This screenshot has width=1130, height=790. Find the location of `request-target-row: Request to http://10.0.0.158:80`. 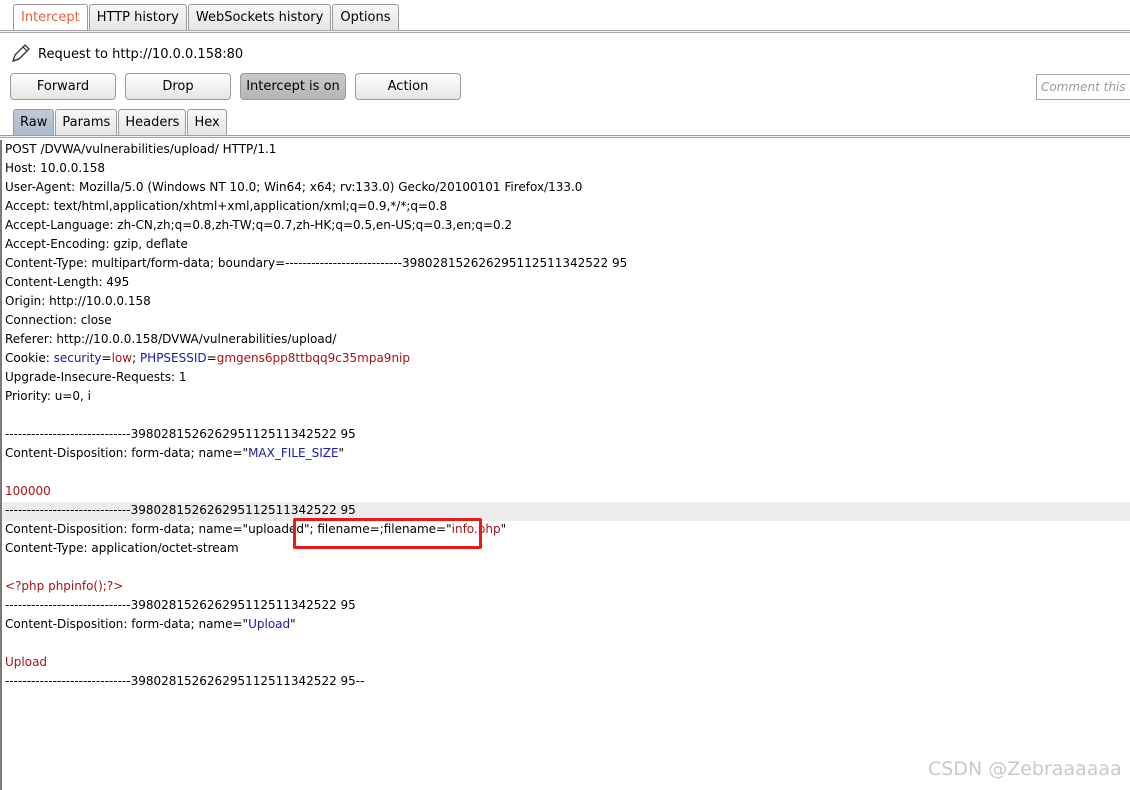

request-target-row: Request to http://10.0.0.158:80 is located at coordinates (126, 54).